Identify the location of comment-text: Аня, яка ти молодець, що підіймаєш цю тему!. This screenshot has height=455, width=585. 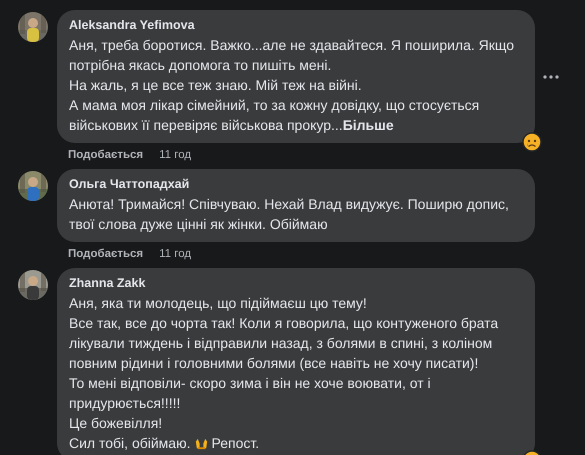
(218, 303).